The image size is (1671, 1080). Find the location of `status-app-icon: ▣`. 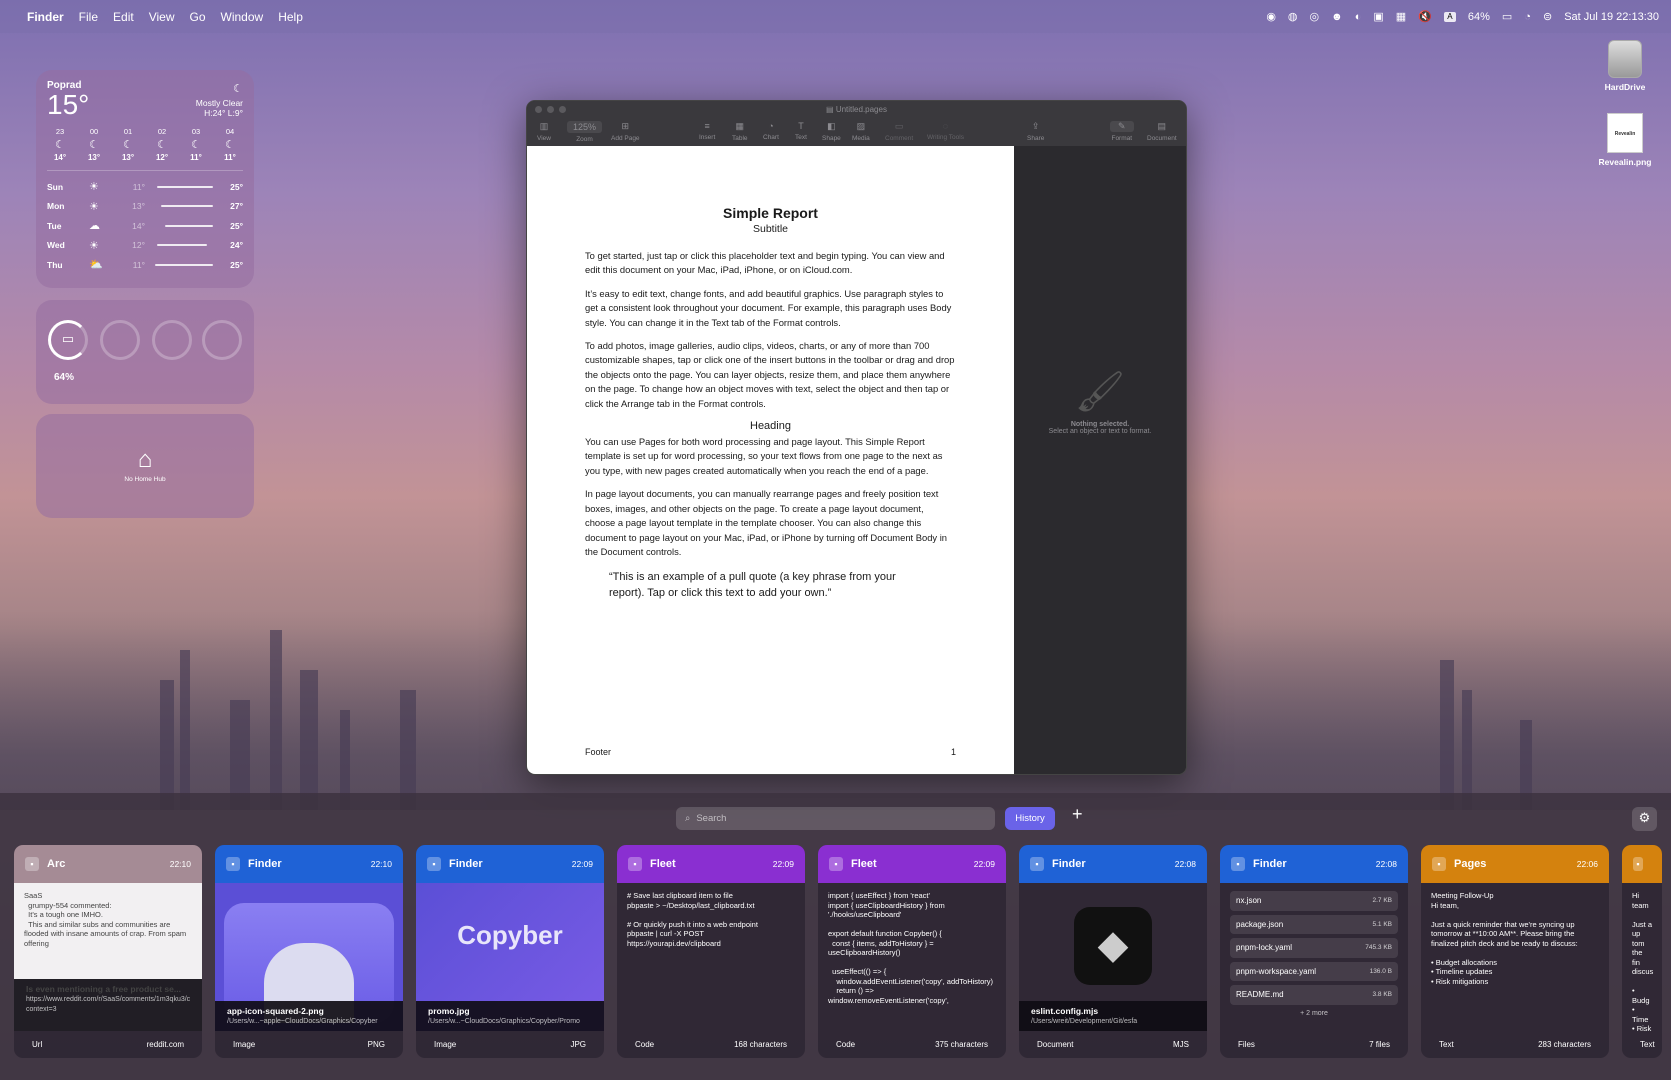

status-app-icon: ▣ is located at coordinates (1378, 16).